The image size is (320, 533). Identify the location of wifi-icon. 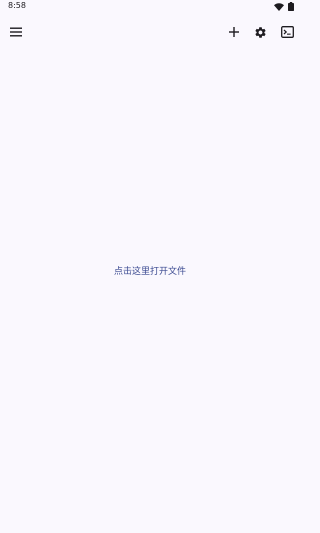
(279, 6).